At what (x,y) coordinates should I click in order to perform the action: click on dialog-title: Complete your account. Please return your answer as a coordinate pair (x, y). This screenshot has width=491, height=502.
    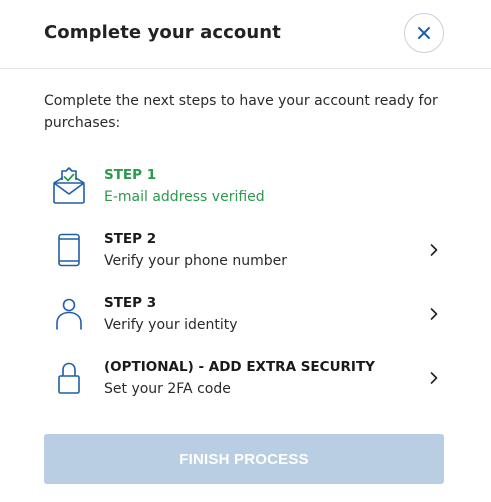
    Looking at the image, I should click on (162, 32).